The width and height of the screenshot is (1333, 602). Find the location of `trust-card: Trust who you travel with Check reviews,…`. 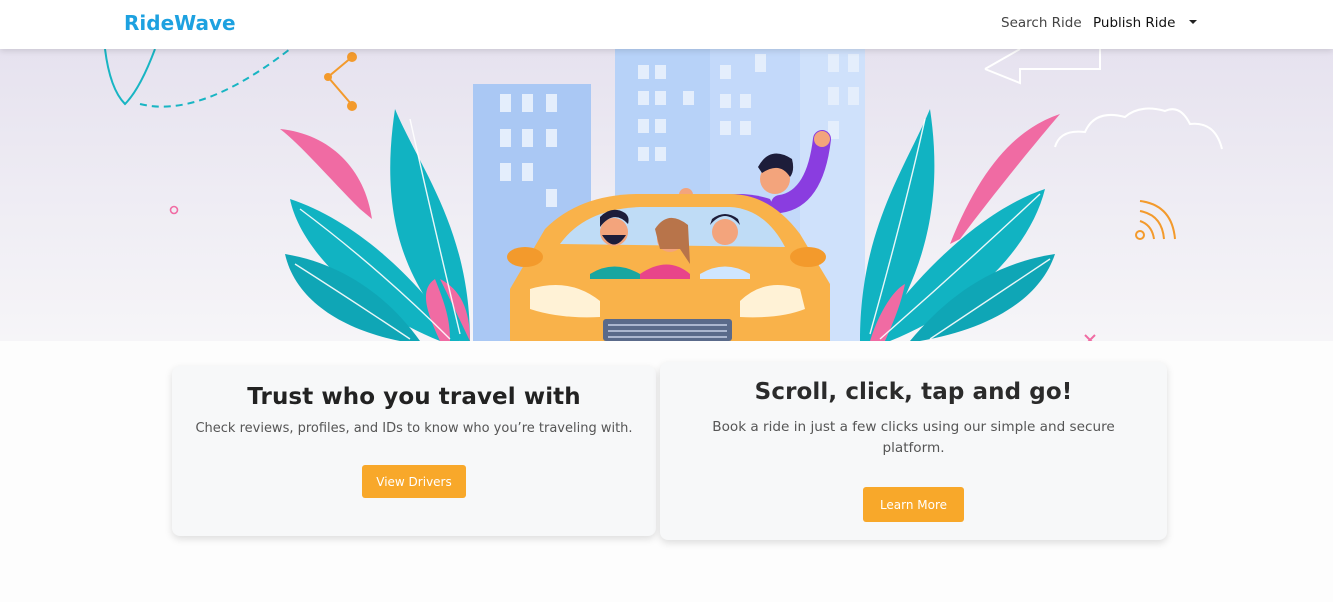

trust-card: Trust who you travel with Check reviews,… is located at coordinates (414, 451).